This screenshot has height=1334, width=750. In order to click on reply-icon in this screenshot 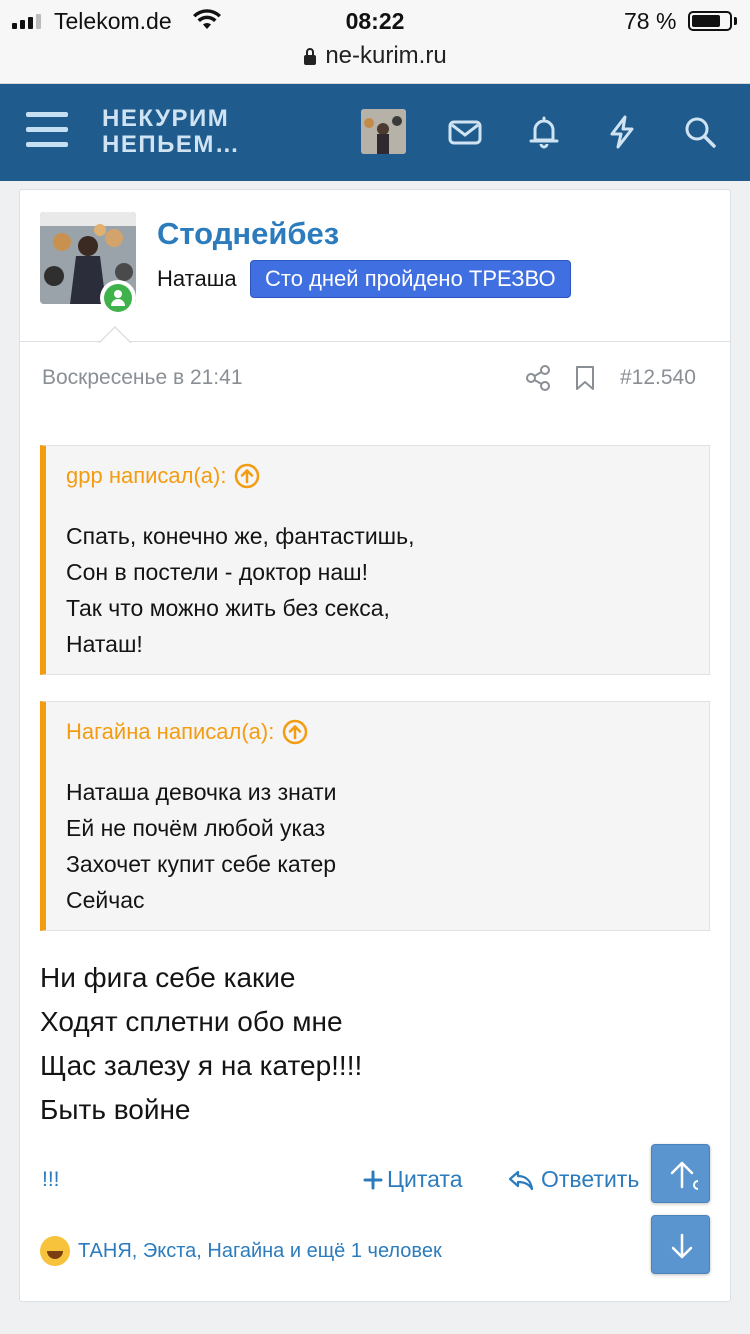, I will do `click(521, 1180)`.